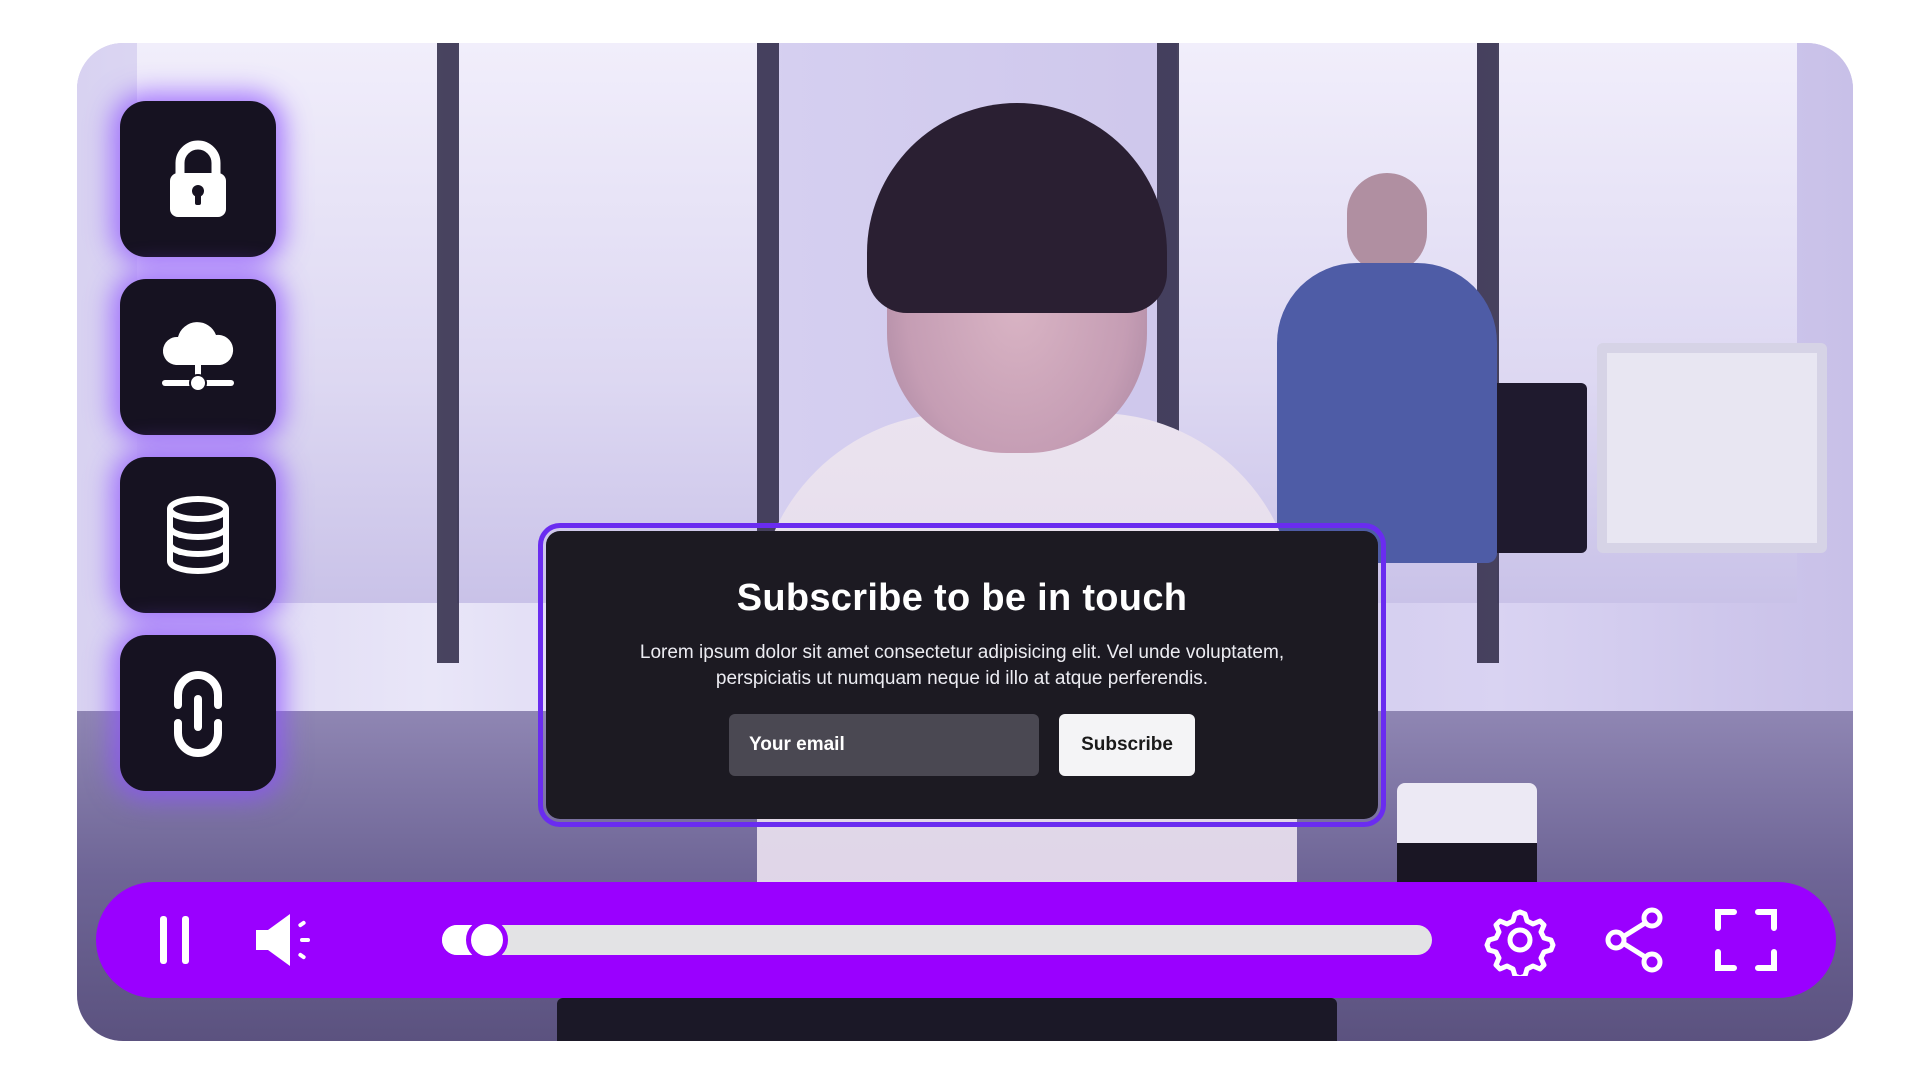  Describe the element at coordinates (884, 745) in the screenshot. I see `email-input` at that location.